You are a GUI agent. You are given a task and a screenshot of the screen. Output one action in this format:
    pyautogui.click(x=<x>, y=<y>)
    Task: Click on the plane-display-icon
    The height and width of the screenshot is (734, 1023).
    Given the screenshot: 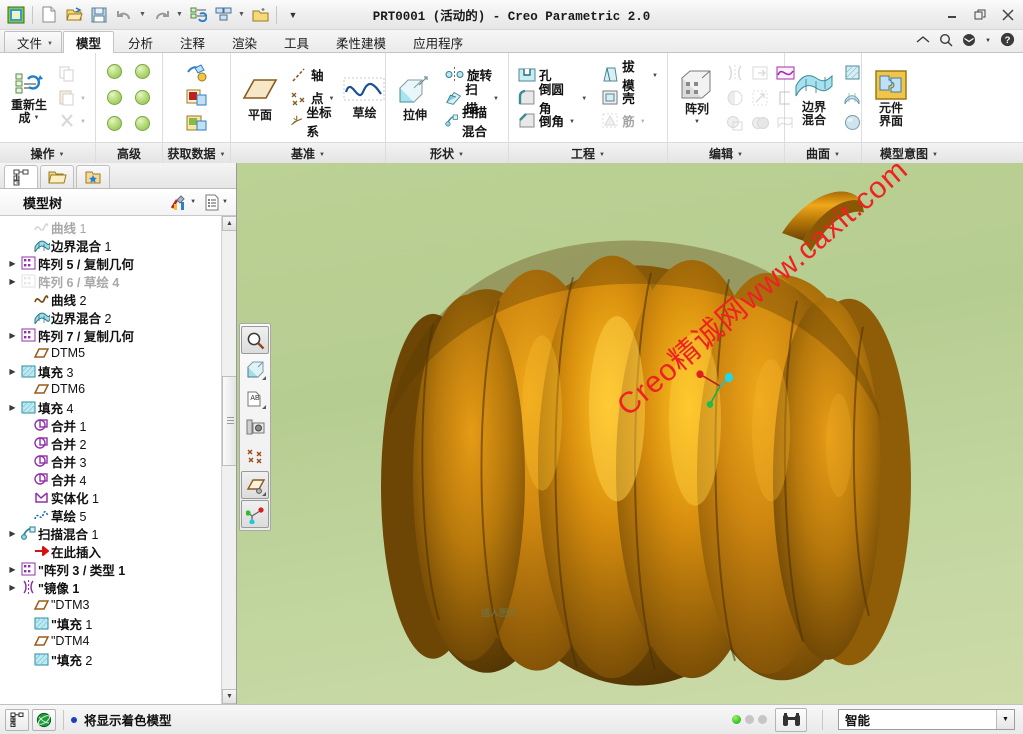 What is the action you would take?
    pyautogui.click(x=255, y=485)
    